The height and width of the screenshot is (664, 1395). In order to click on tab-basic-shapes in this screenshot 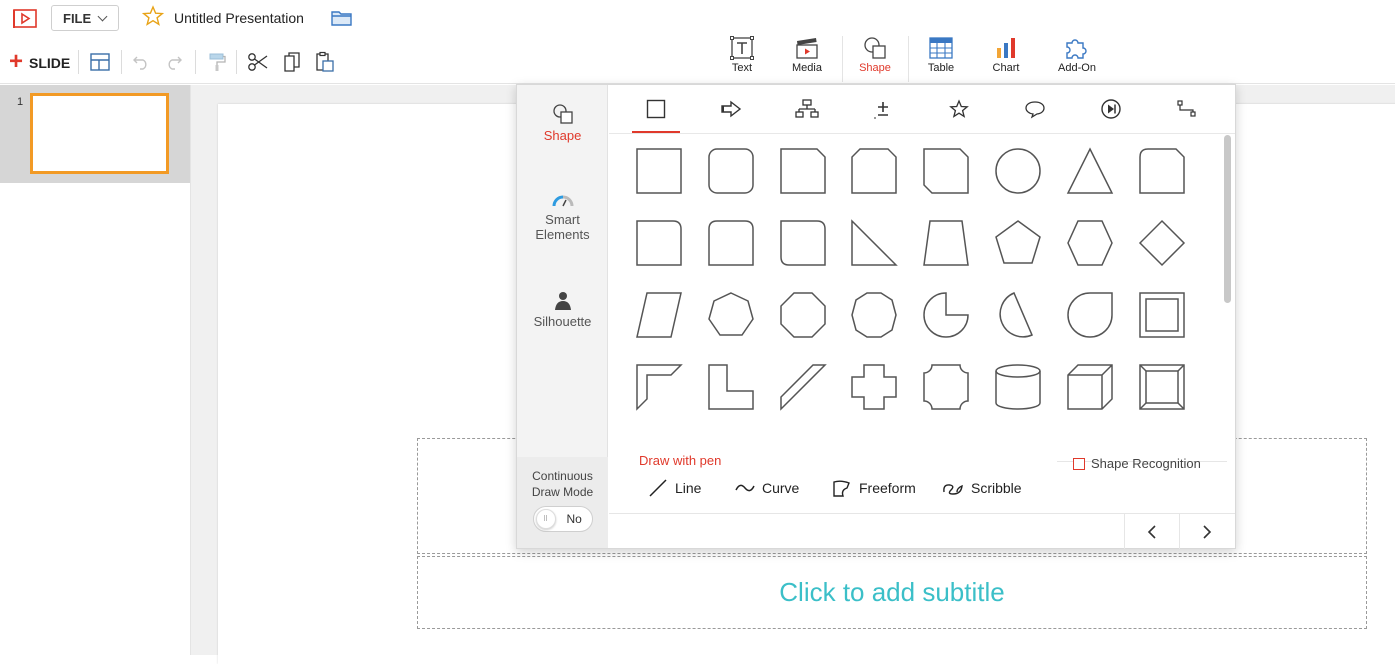, I will do `click(656, 109)`.